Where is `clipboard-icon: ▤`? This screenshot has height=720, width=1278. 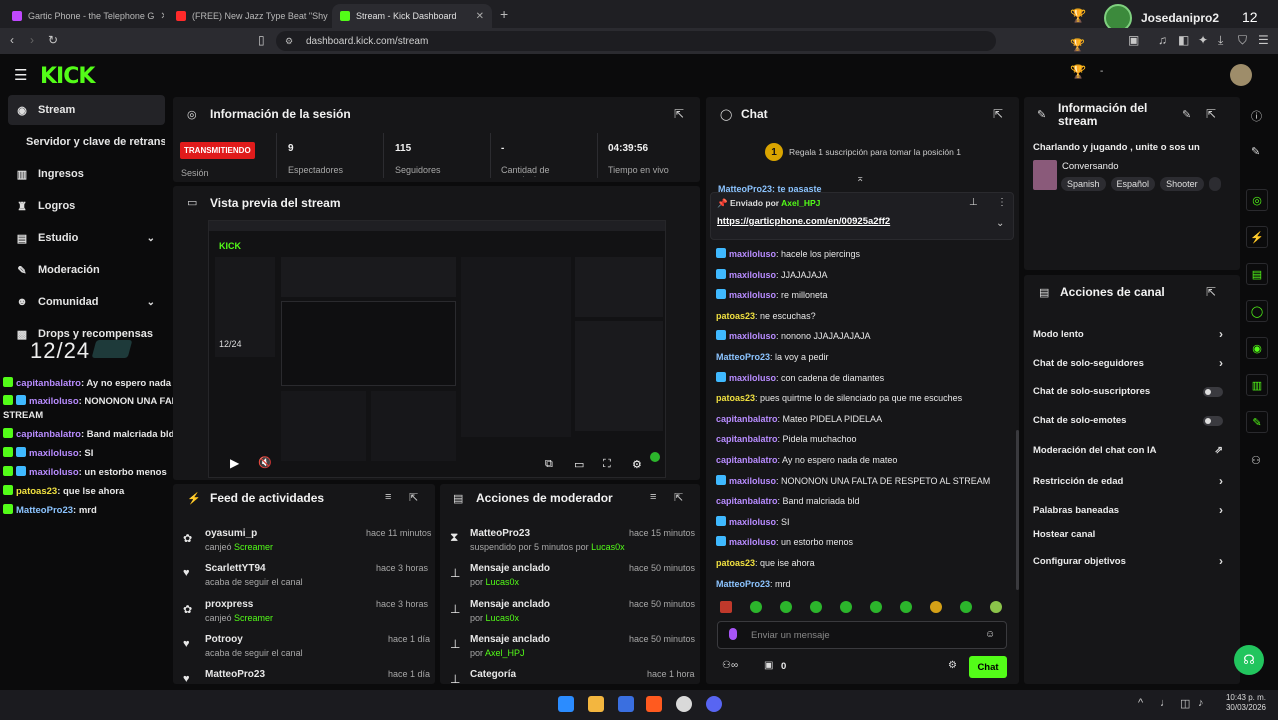 clipboard-icon: ▤ is located at coordinates (1257, 274).